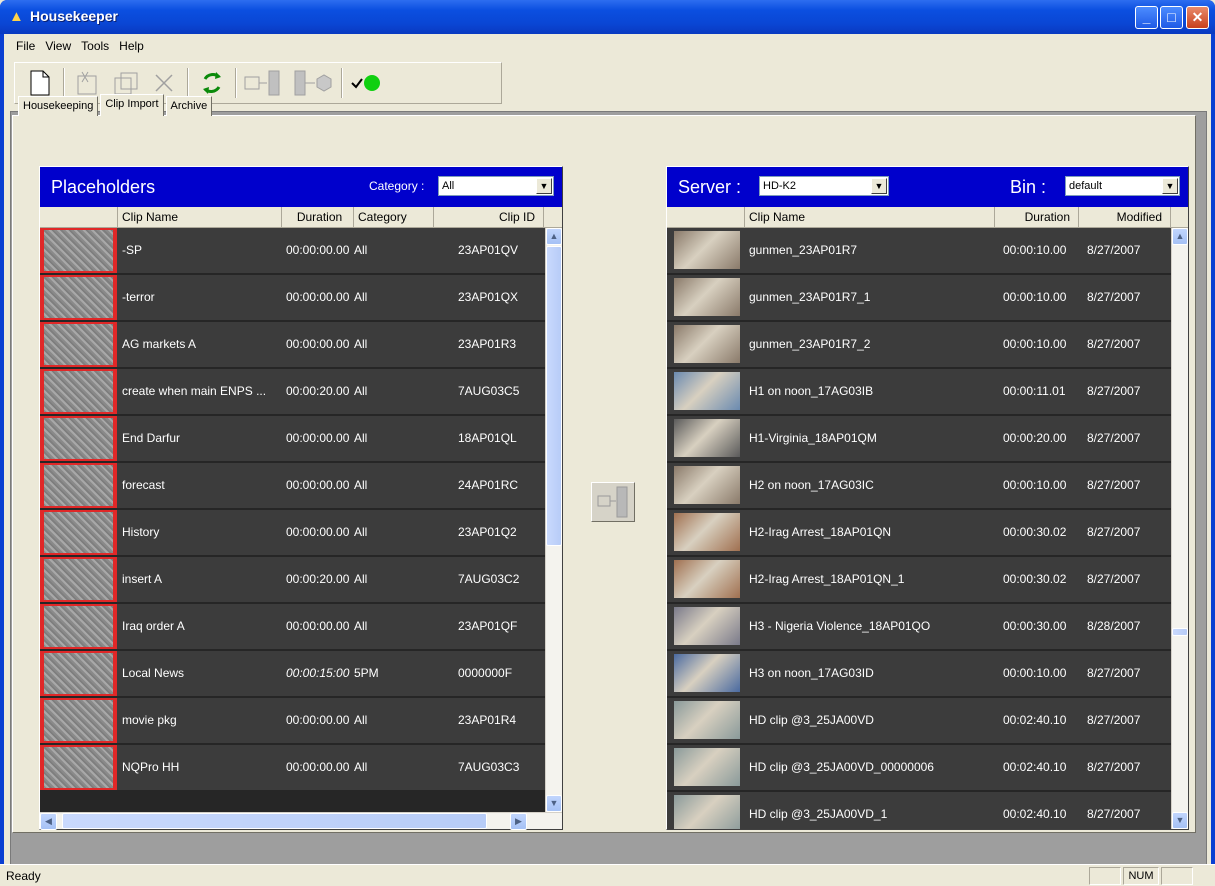 This screenshot has width=1215, height=886. What do you see at coordinates (189, 106) in the screenshot?
I see `tab-archive: Archive` at bounding box center [189, 106].